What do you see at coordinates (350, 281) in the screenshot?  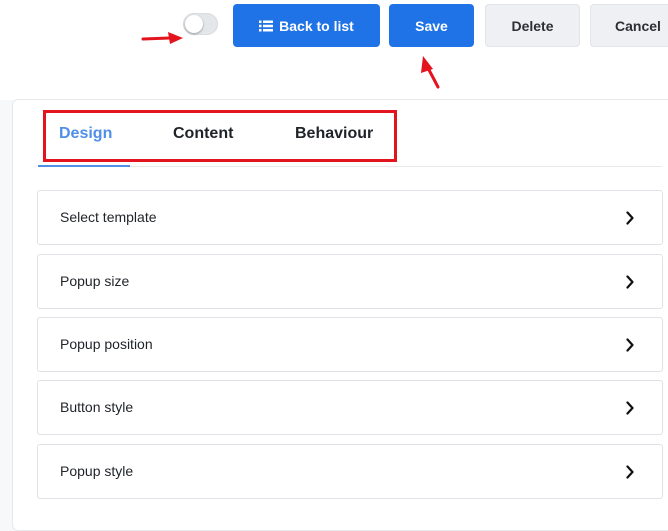 I see `section-popup-size: Popup size` at bounding box center [350, 281].